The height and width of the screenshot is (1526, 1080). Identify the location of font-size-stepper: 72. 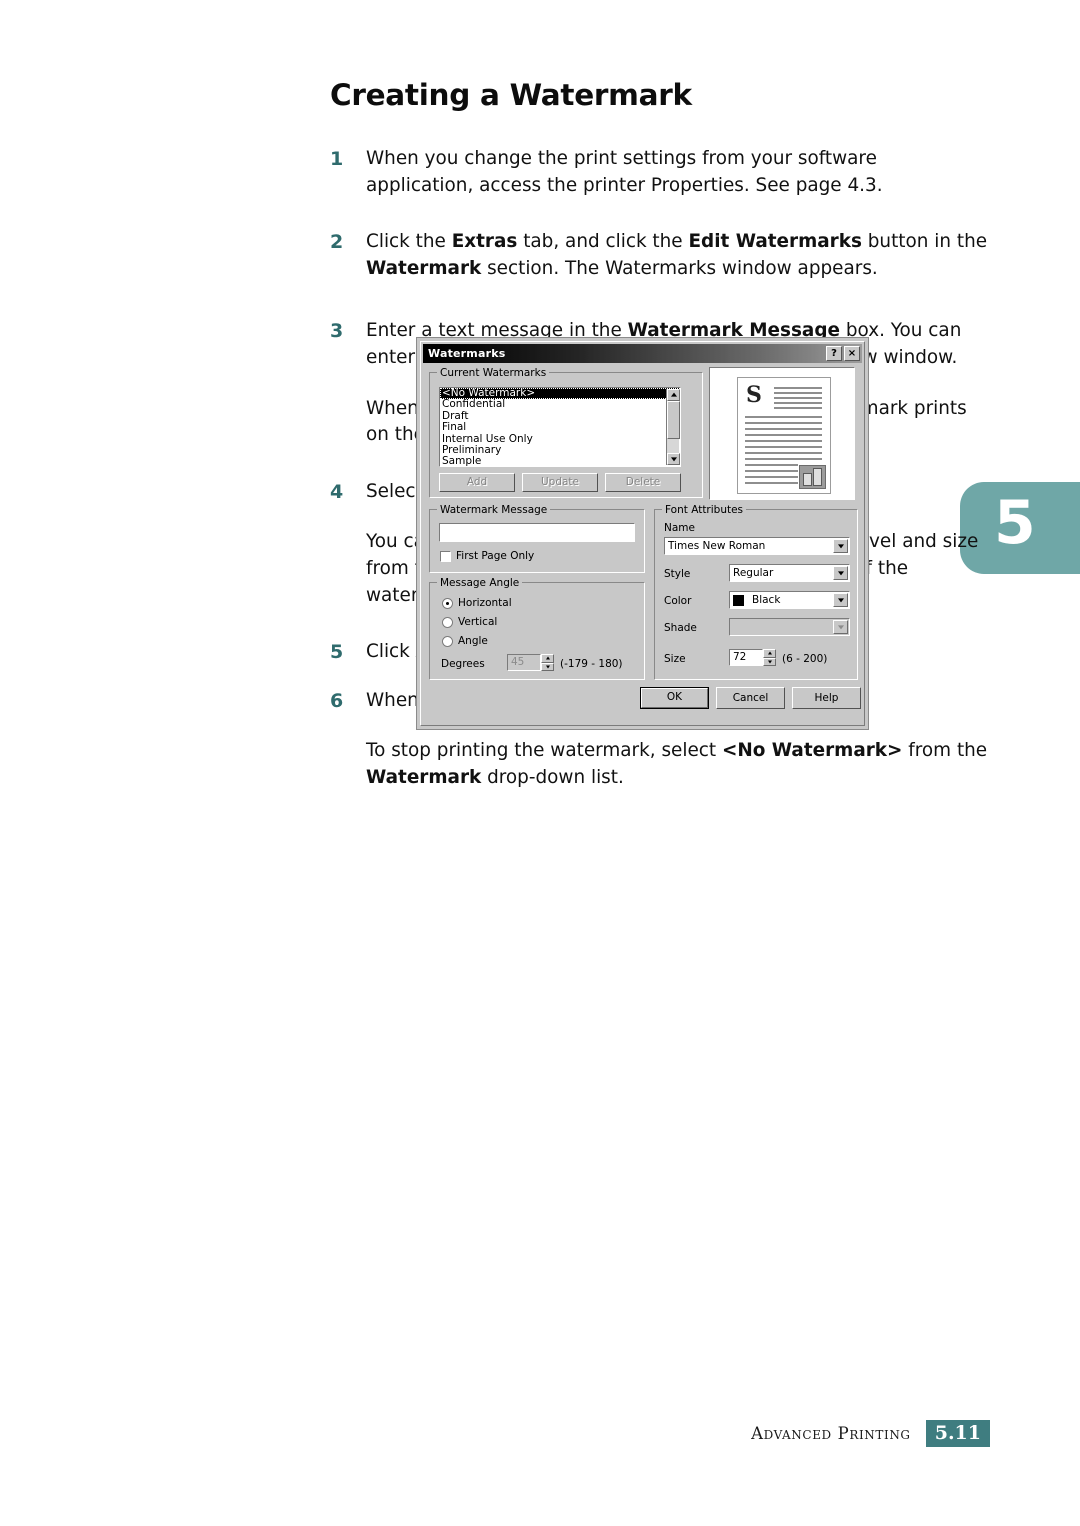
(752, 657).